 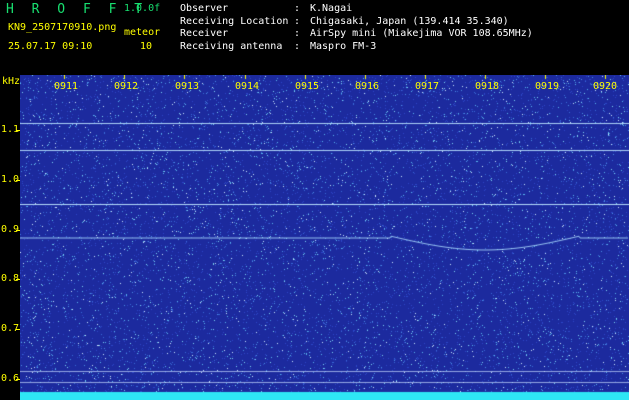 What do you see at coordinates (247, 86) in the screenshot?
I see `time-tick-label: 0914` at bounding box center [247, 86].